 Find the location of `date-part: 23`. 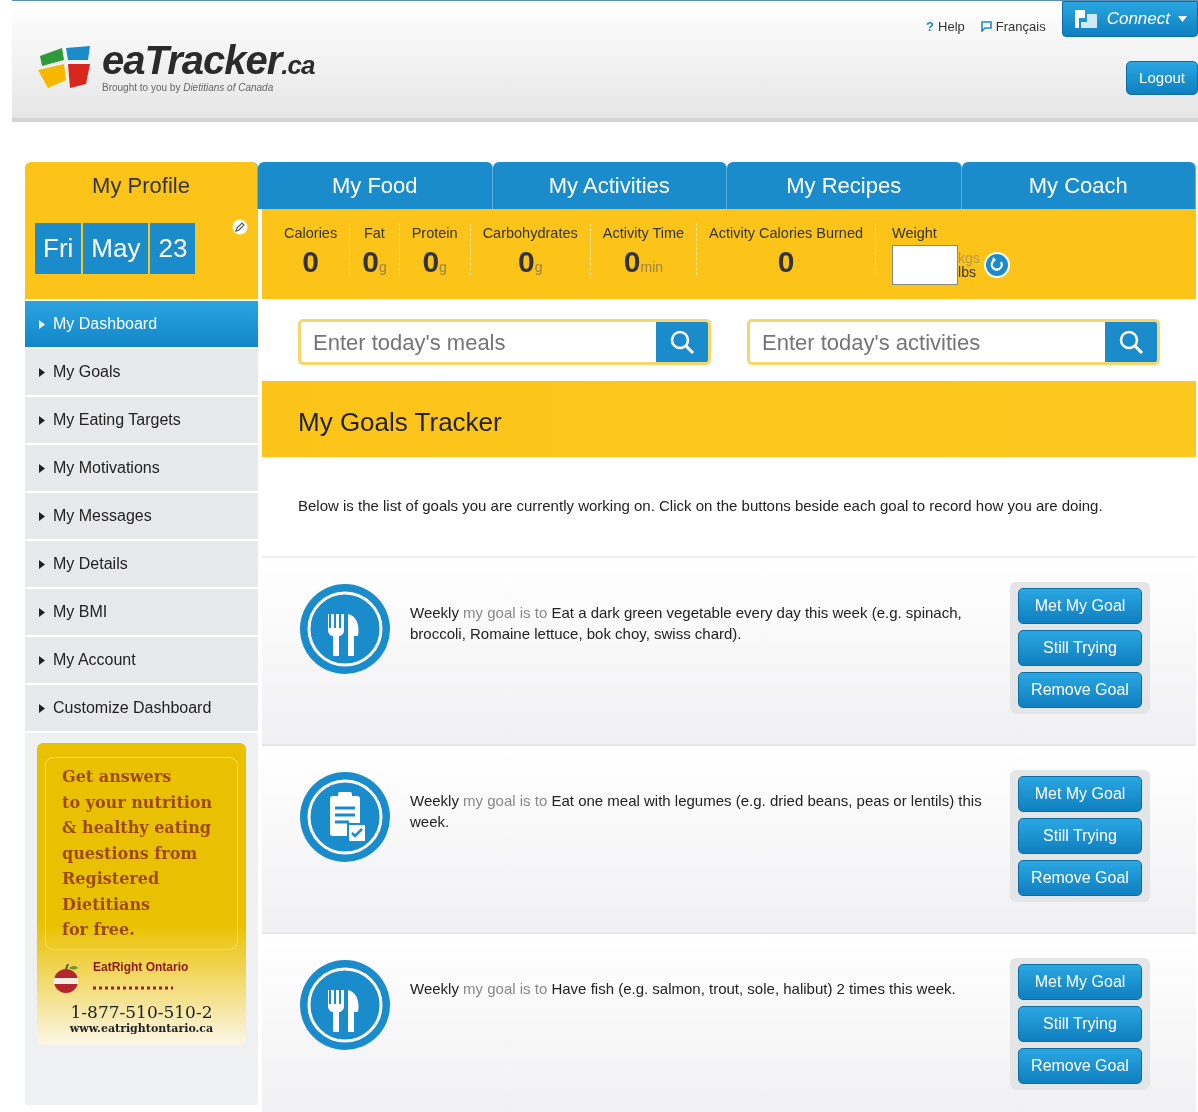

date-part: 23 is located at coordinates (174, 248).